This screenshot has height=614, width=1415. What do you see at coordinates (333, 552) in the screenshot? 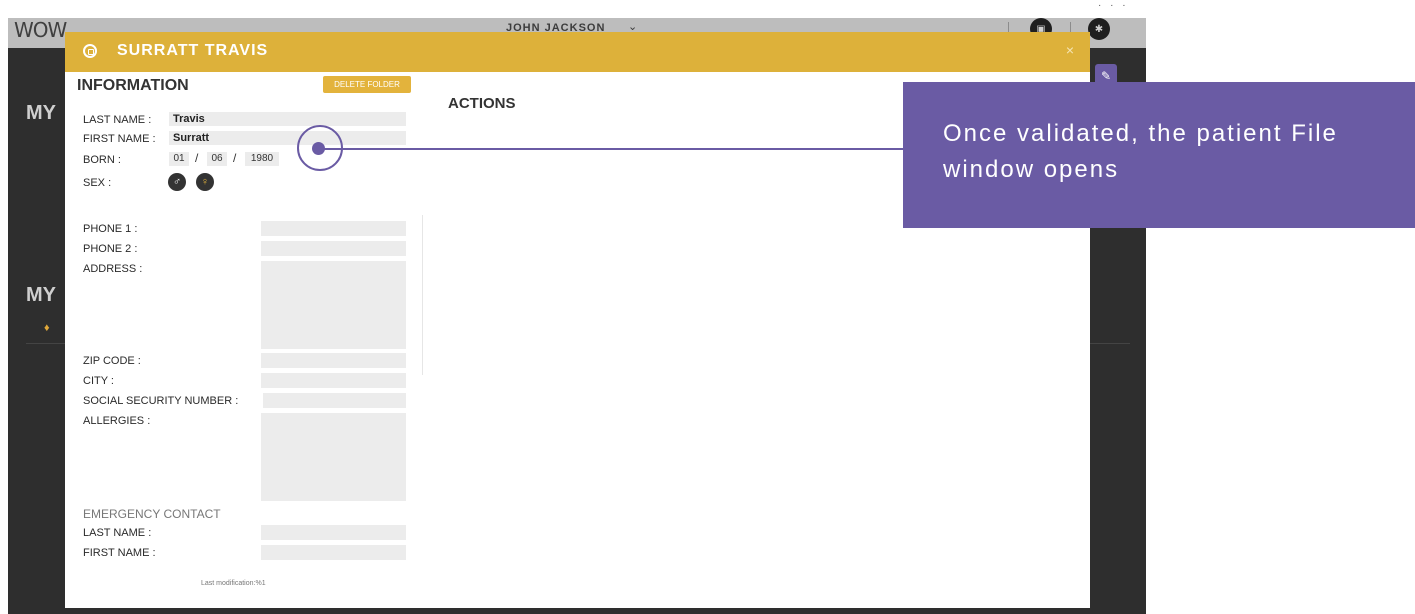
I see `emergency-first-name-field` at bounding box center [333, 552].